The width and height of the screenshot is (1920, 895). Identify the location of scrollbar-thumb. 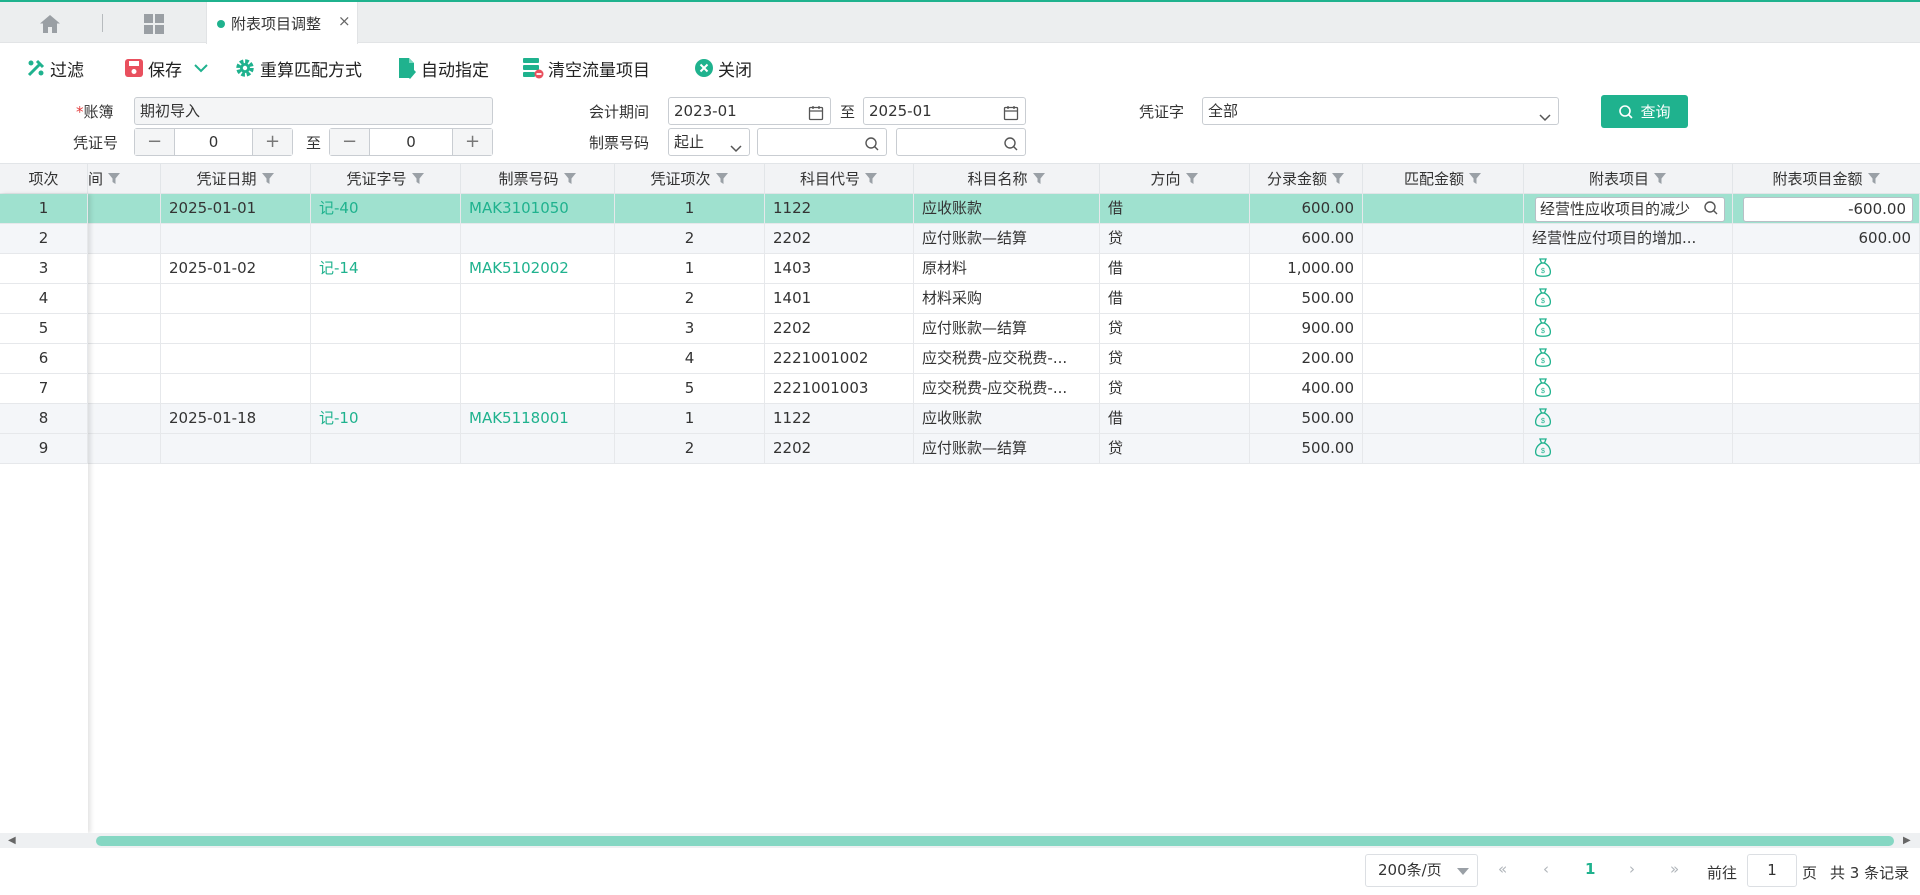
(995, 841).